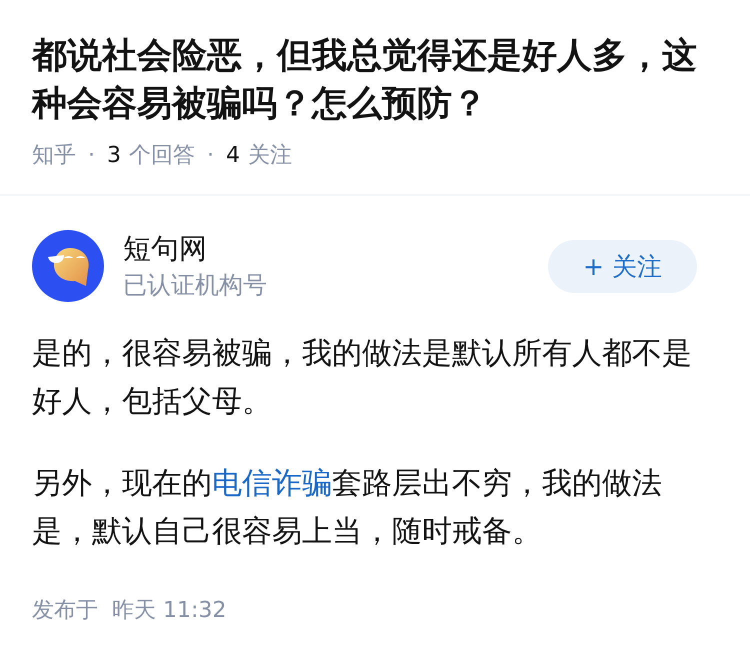 Image resolution: width=750 pixels, height=670 pixels. I want to click on meta-count: 4, so click(233, 156).